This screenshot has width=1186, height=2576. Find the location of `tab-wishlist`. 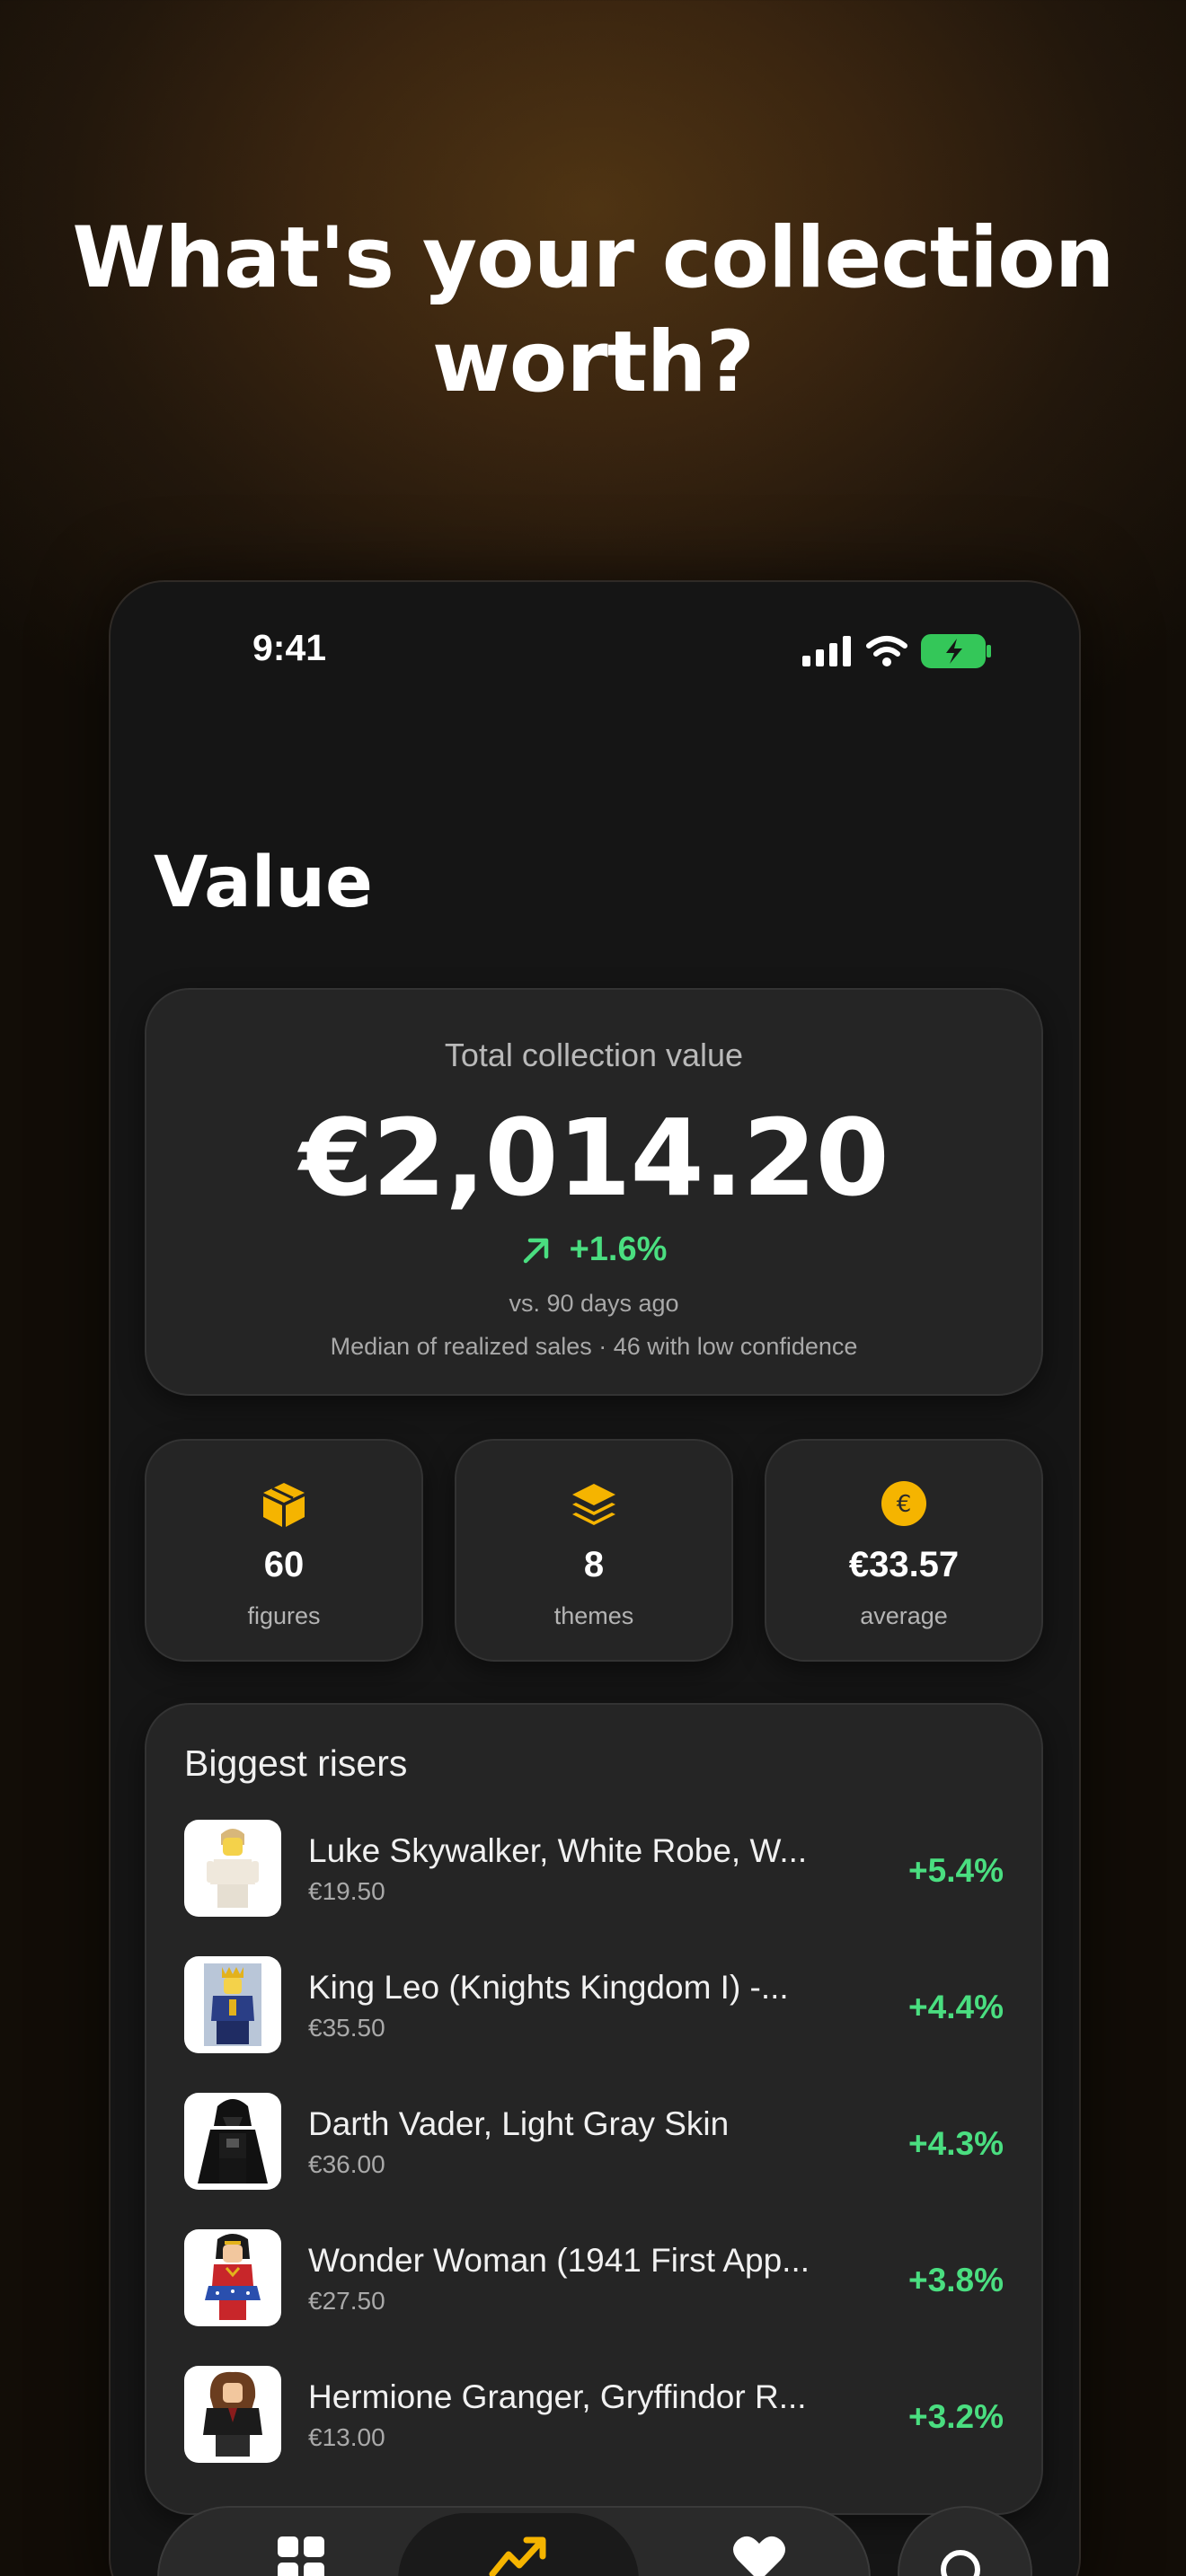

tab-wishlist is located at coordinates (759, 2555).